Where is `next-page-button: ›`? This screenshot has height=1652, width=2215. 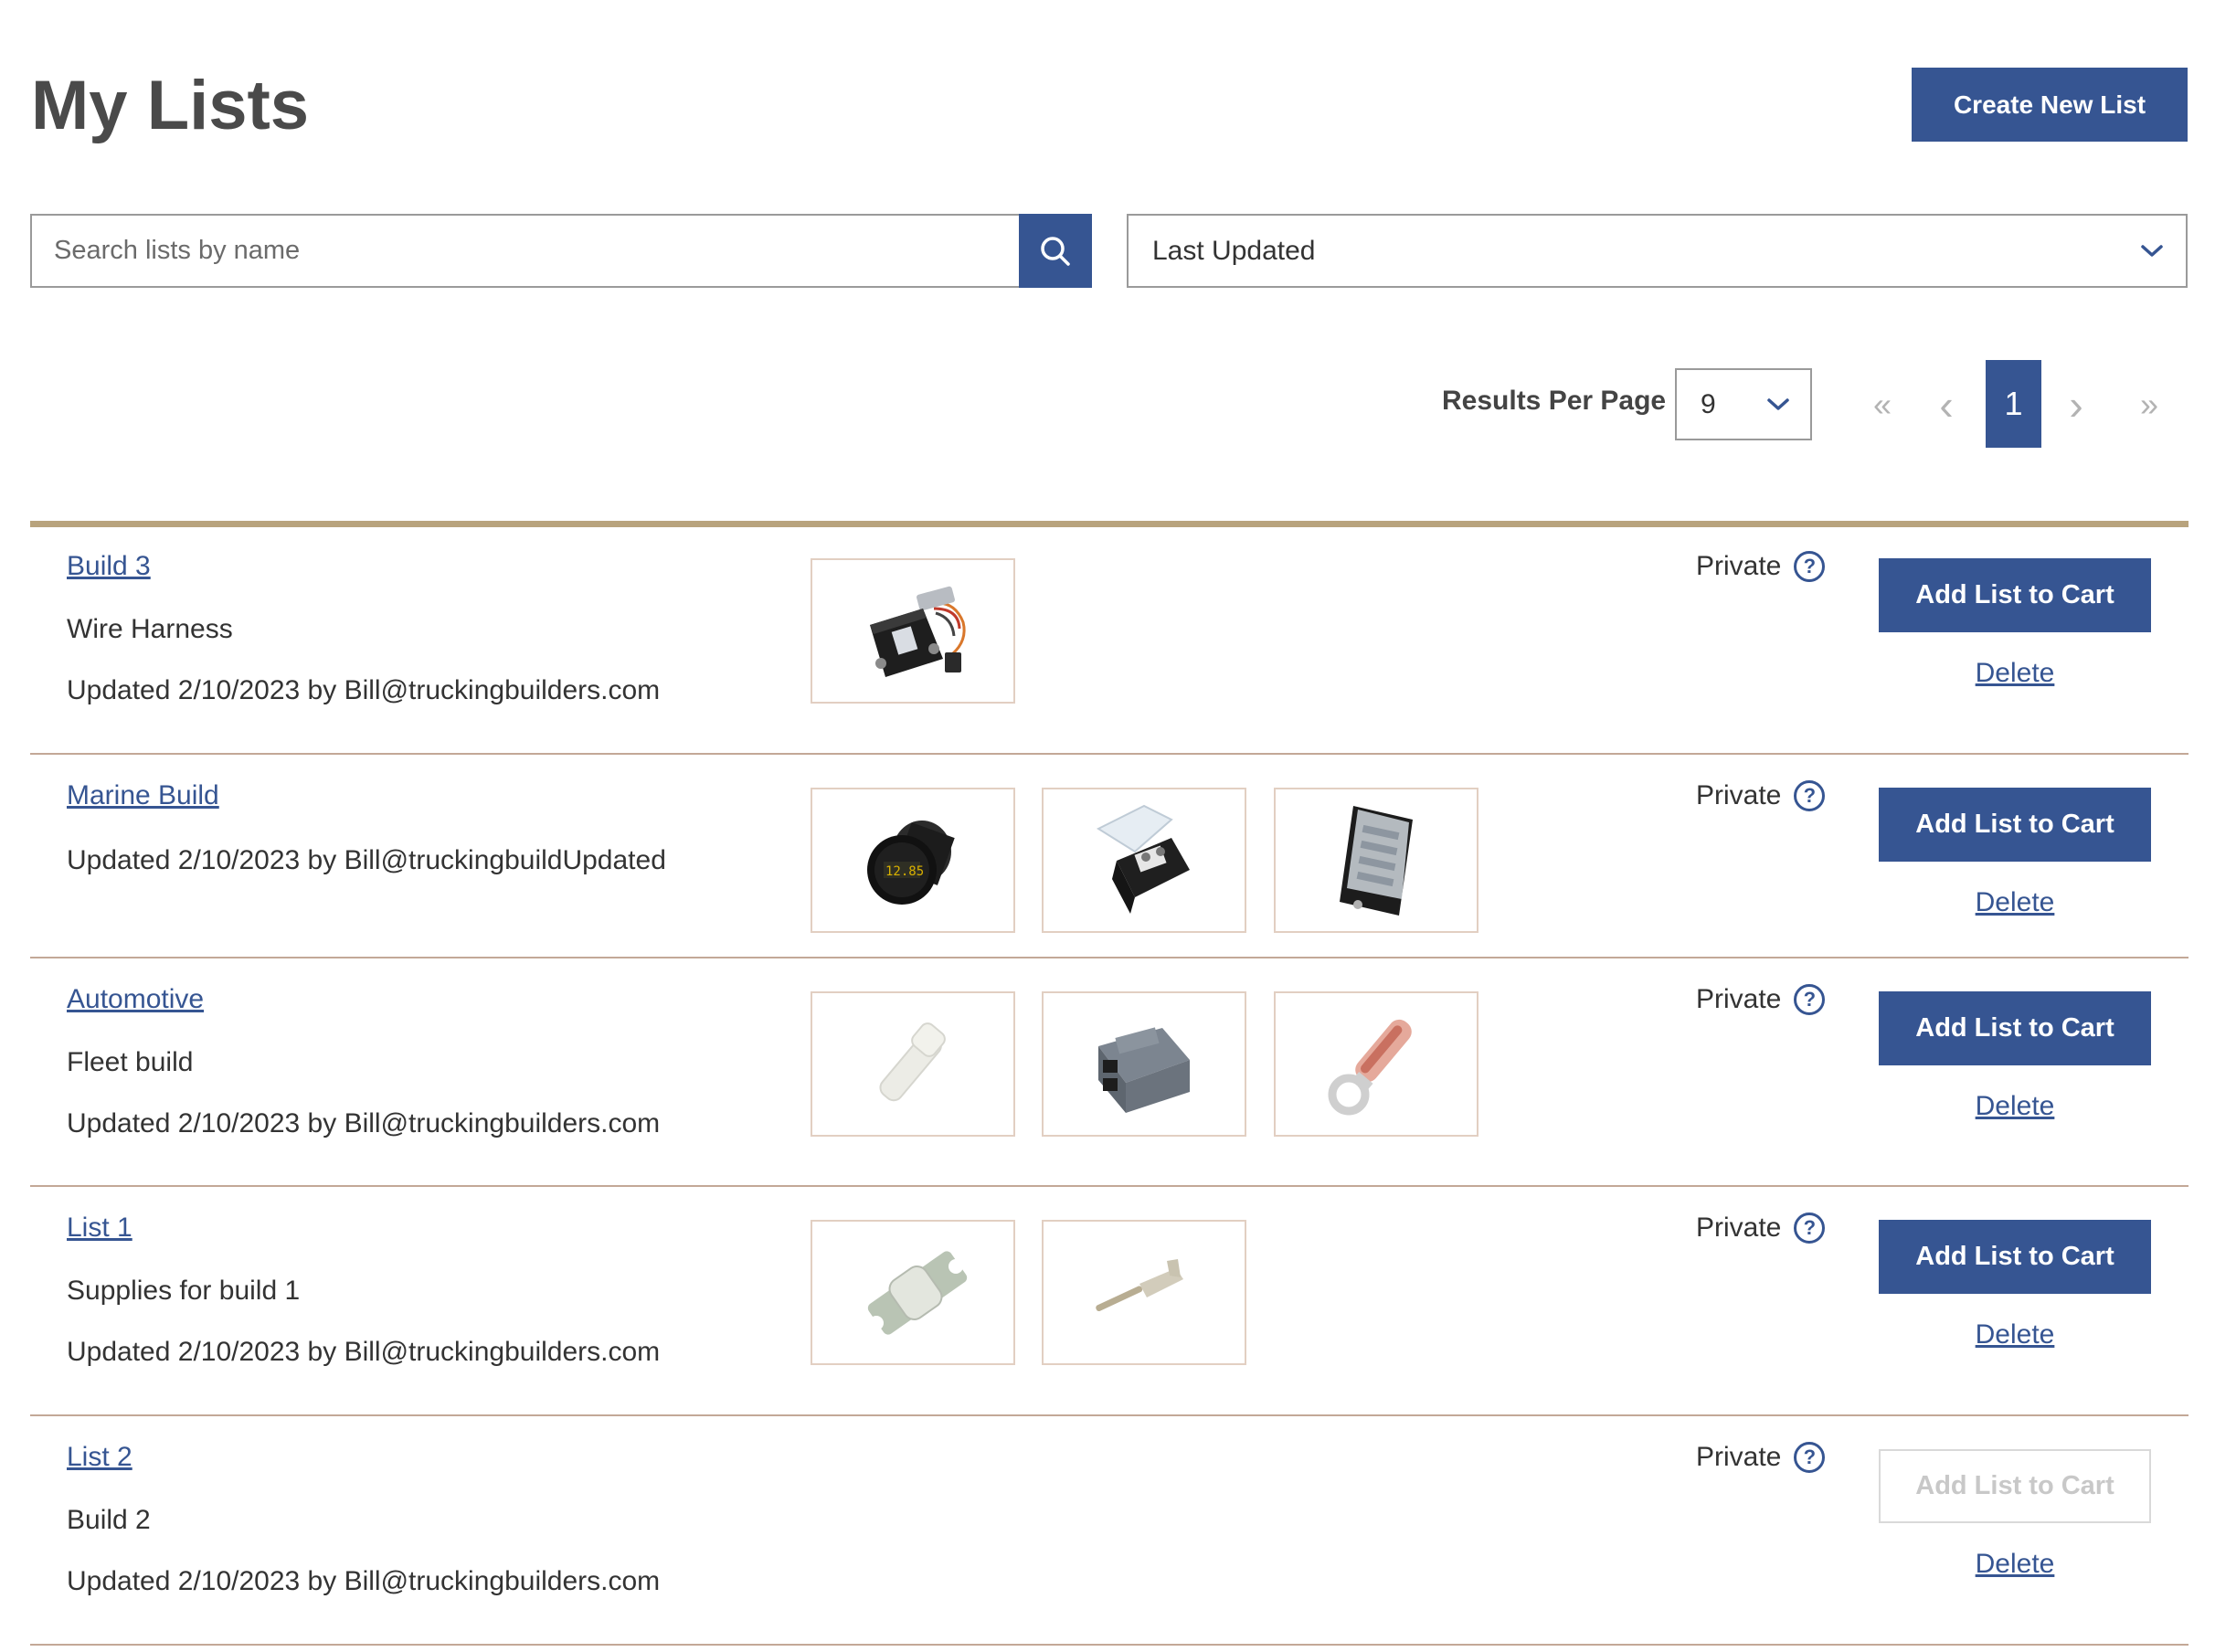
next-page-button: › is located at coordinates (2076, 405).